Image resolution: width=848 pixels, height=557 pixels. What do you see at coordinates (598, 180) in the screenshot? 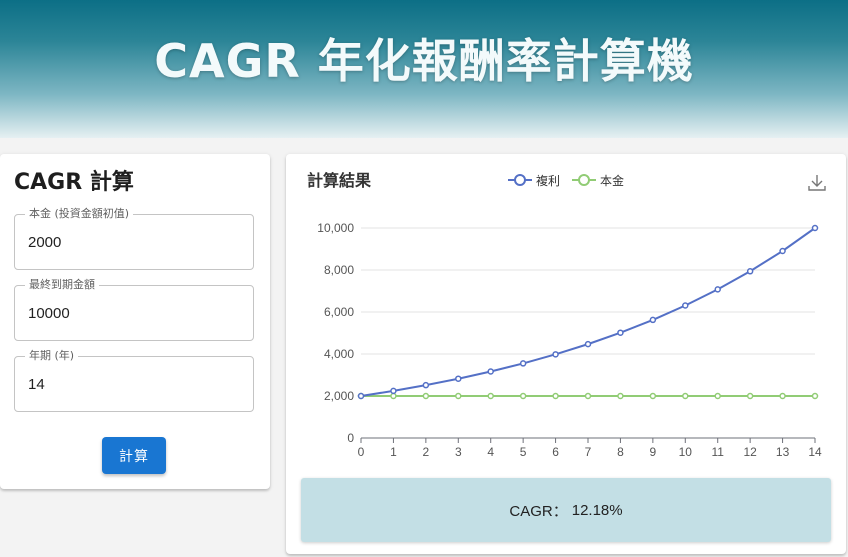
I see `legend-item-principal: 本金` at bounding box center [598, 180].